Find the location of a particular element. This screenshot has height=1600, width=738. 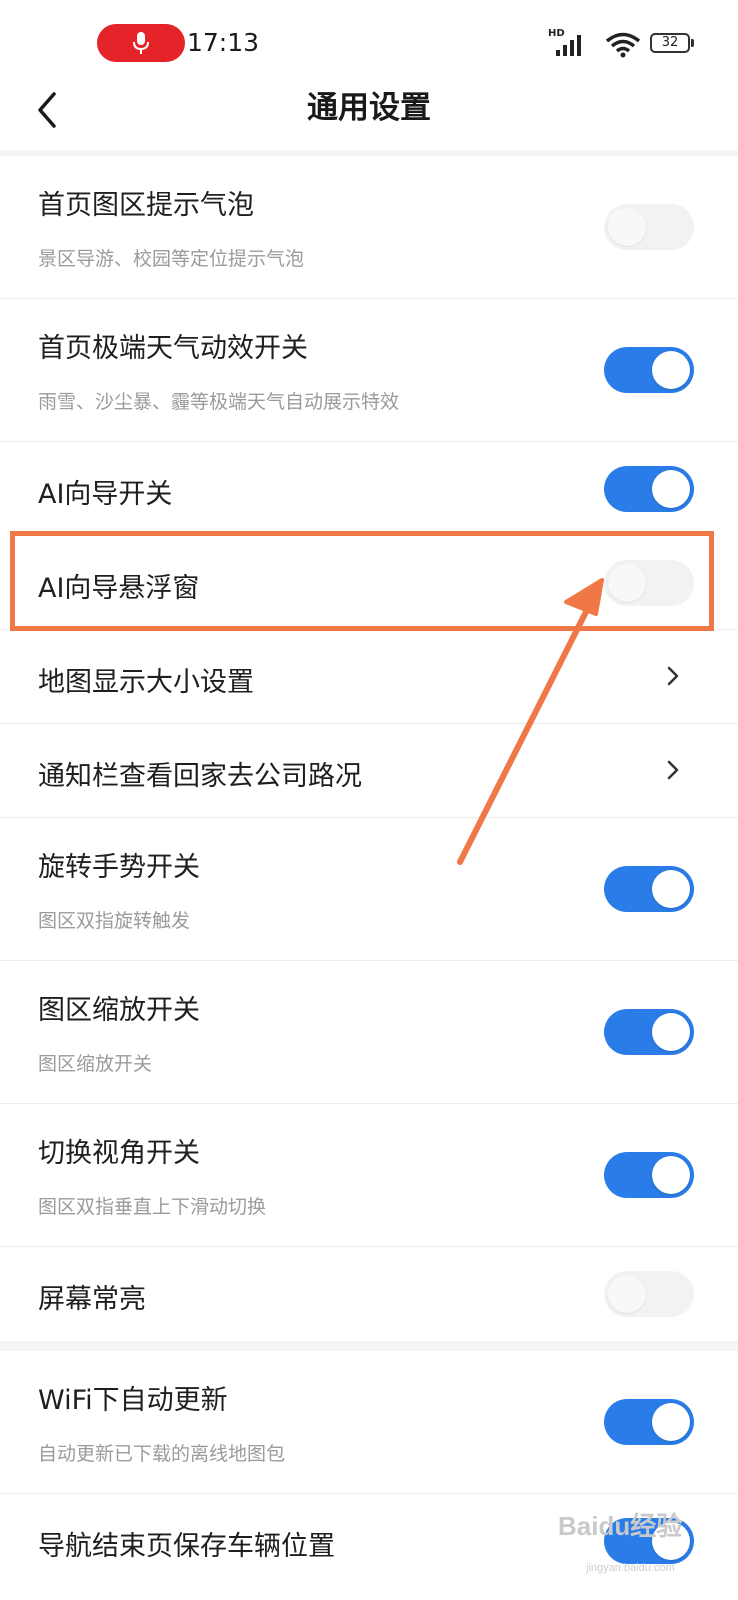

status-icons: HD 32 is located at coordinates (623, 43).